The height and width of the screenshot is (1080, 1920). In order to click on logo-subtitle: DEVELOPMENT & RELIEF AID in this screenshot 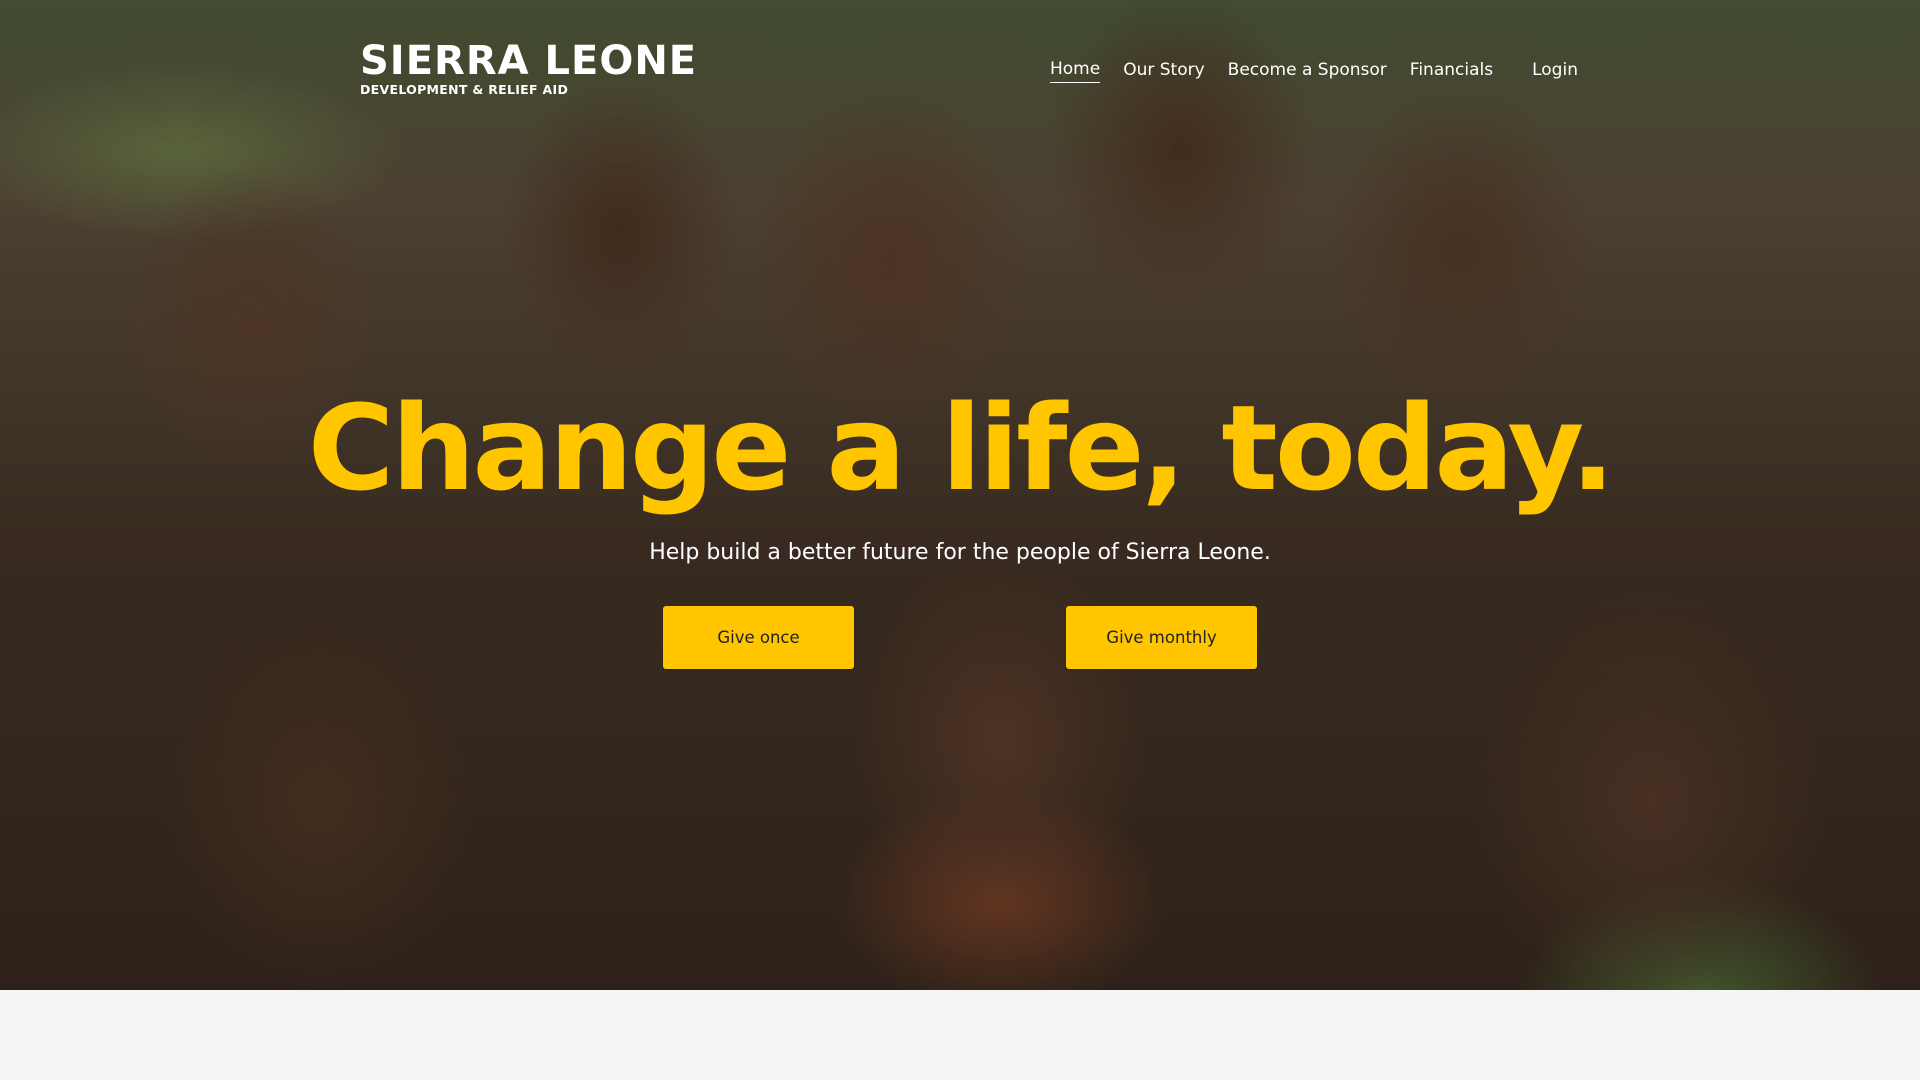, I will do `click(464, 89)`.